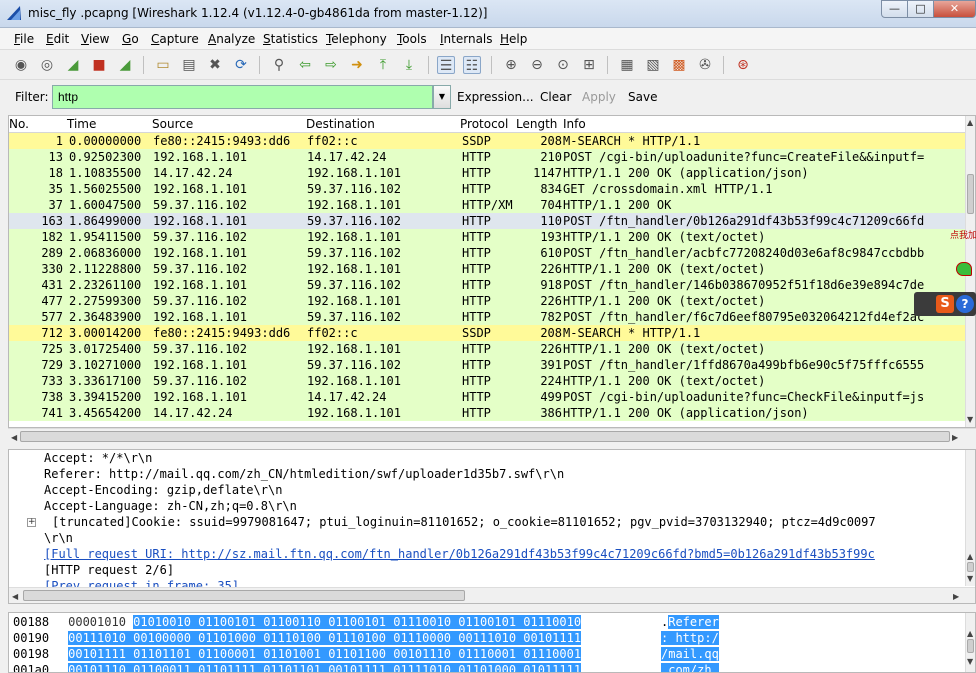  What do you see at coordinates (305, 65) in the screenshot?
I see `go-back-icon: ⇦` at bounding box center [305, 65].